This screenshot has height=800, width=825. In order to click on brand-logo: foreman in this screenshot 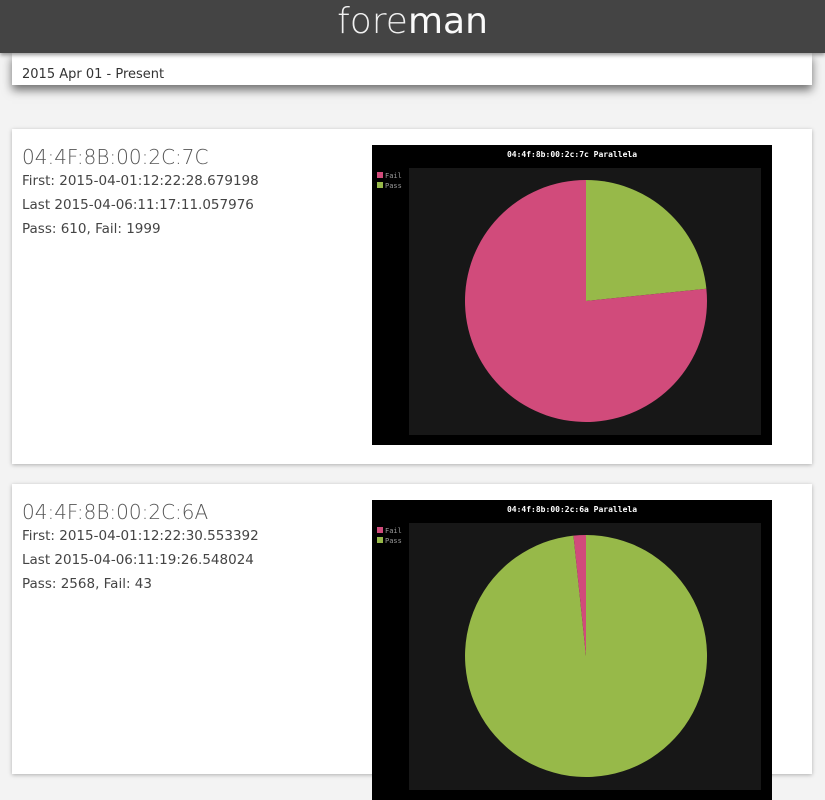, I will do `click(412, 22)`.